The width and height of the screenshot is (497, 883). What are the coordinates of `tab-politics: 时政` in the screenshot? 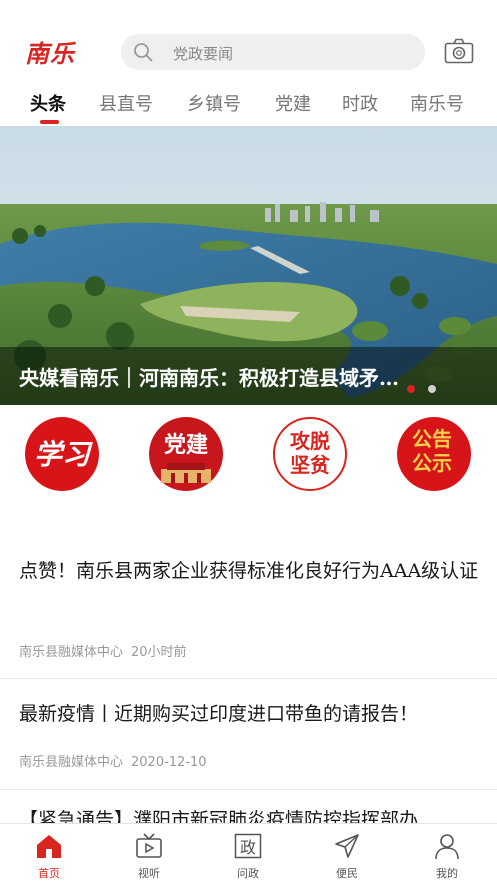 It's located at (360, 103).